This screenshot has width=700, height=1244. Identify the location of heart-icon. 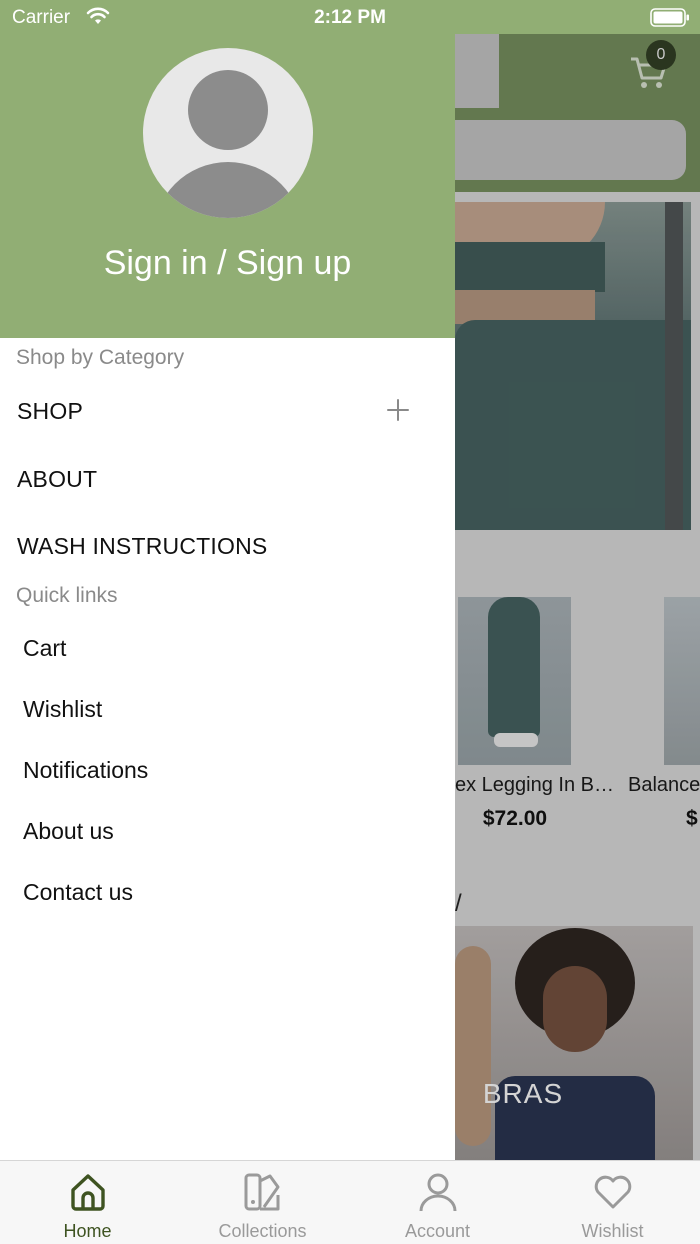
(613, 1192).